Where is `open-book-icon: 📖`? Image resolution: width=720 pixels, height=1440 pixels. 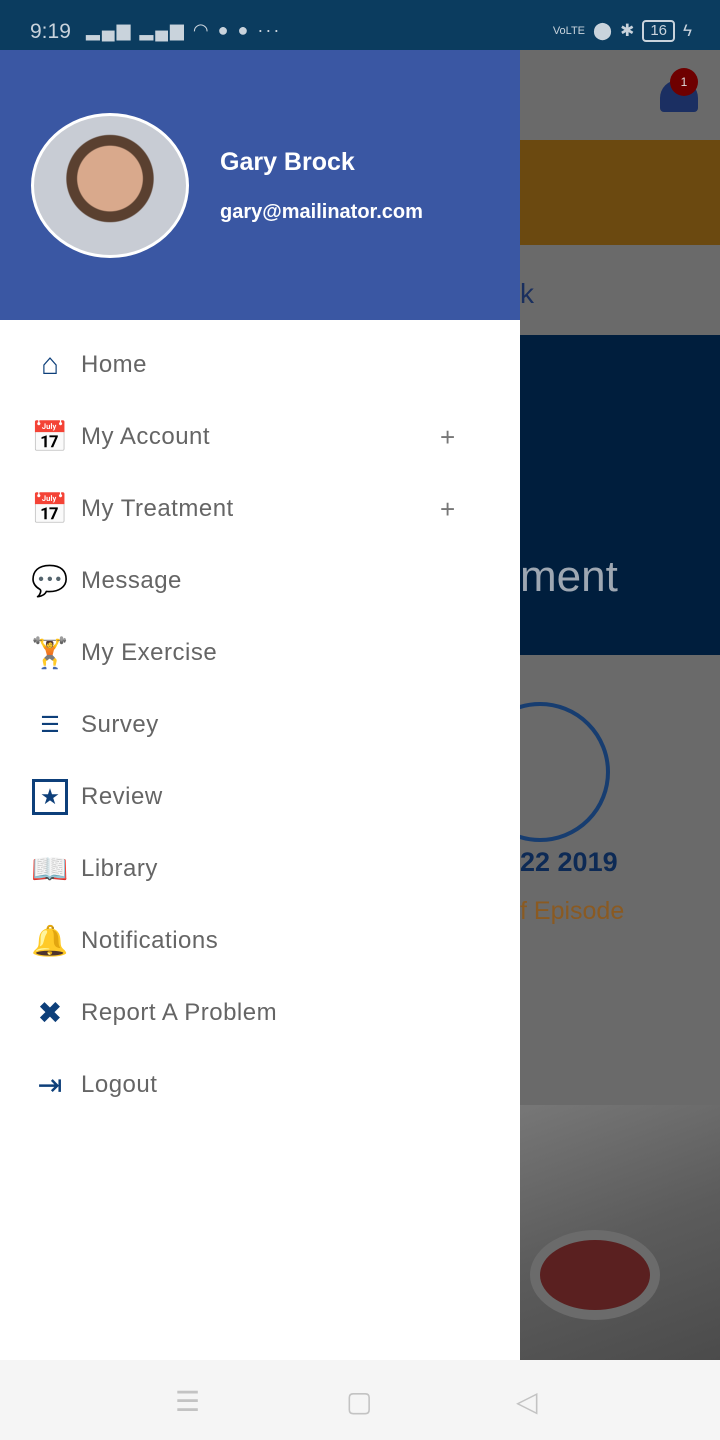
open-book-icon: 📖 is located at coordinates (50, 869).